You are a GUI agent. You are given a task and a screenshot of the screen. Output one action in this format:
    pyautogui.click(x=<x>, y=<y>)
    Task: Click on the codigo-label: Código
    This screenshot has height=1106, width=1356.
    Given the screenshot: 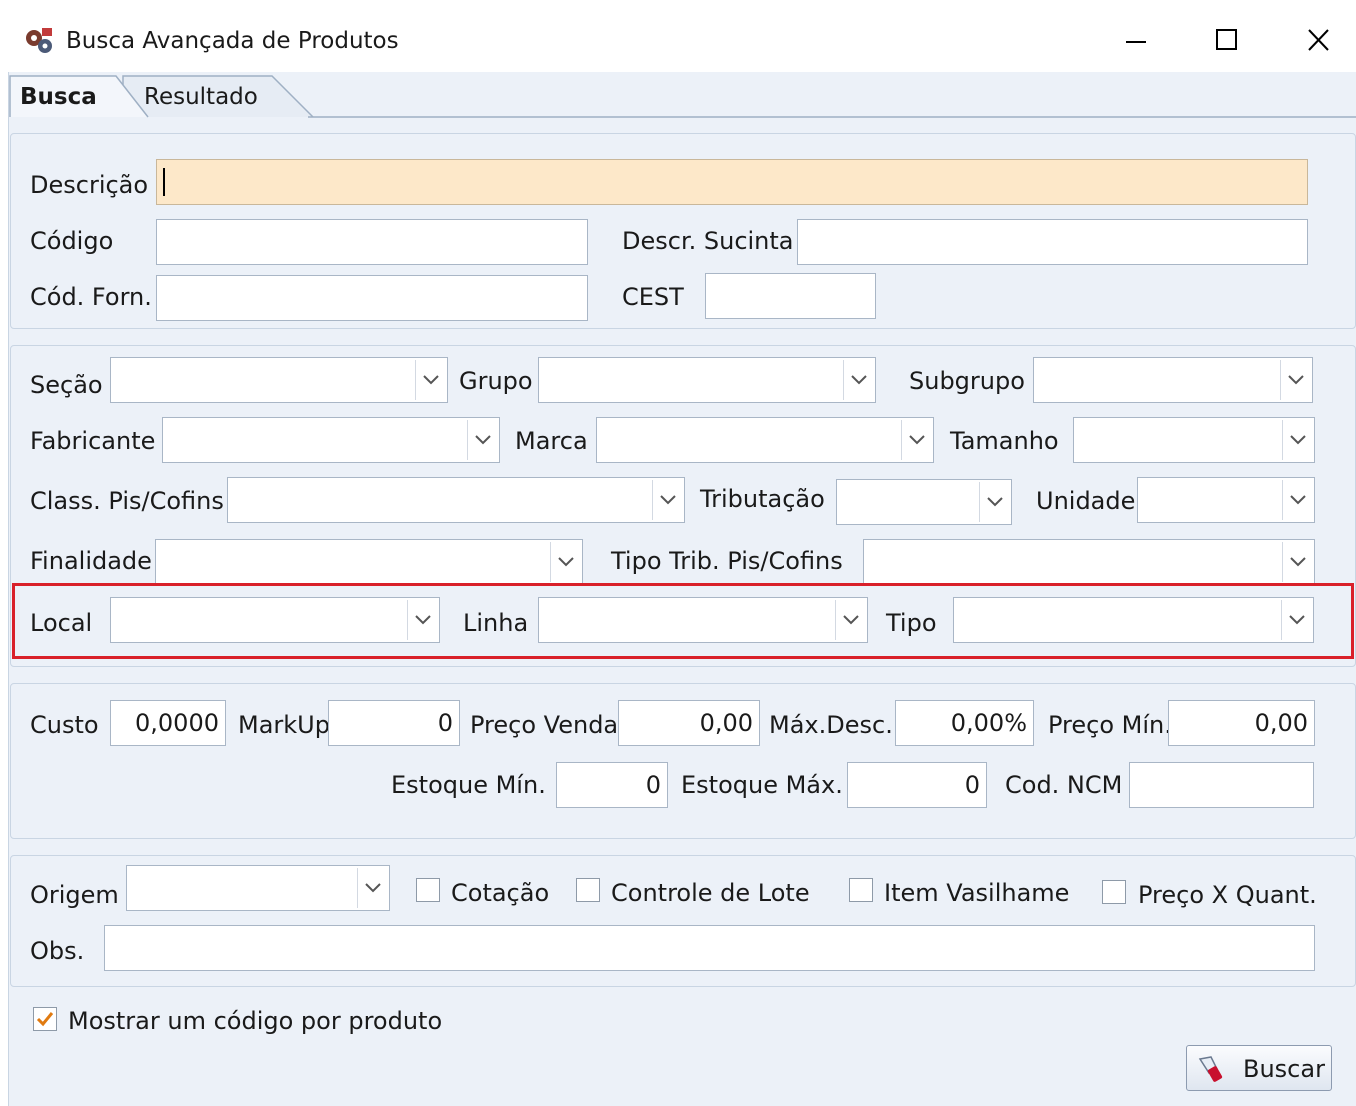 What is the action you would take?
    pyautogui.click(x=72, y=241)
    